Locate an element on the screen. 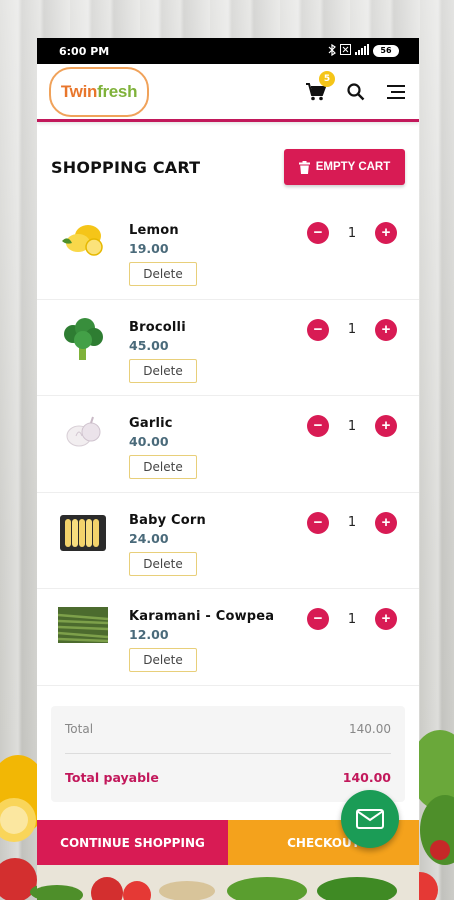  trash-icon is located at coordinates (304, 167).